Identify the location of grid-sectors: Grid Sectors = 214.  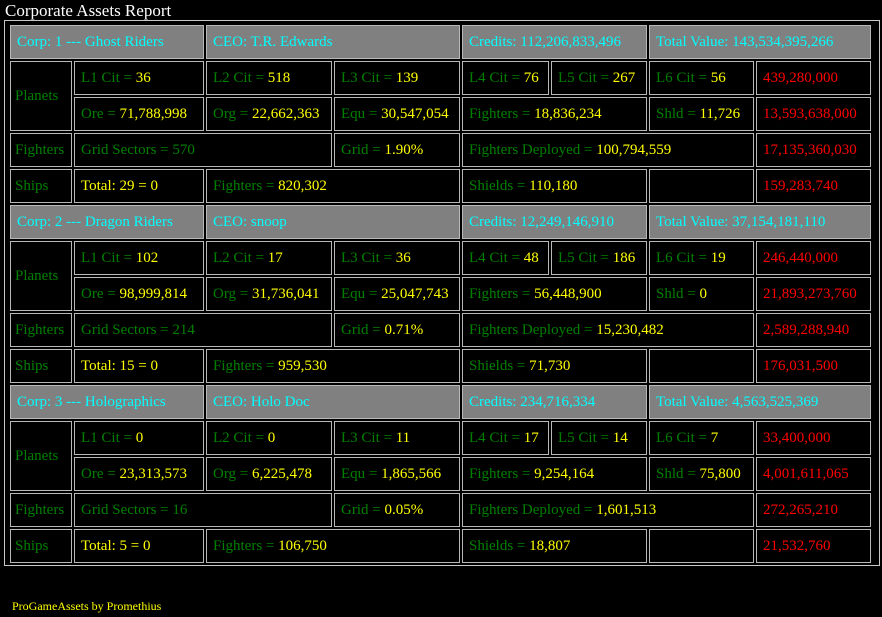
(203, 330).